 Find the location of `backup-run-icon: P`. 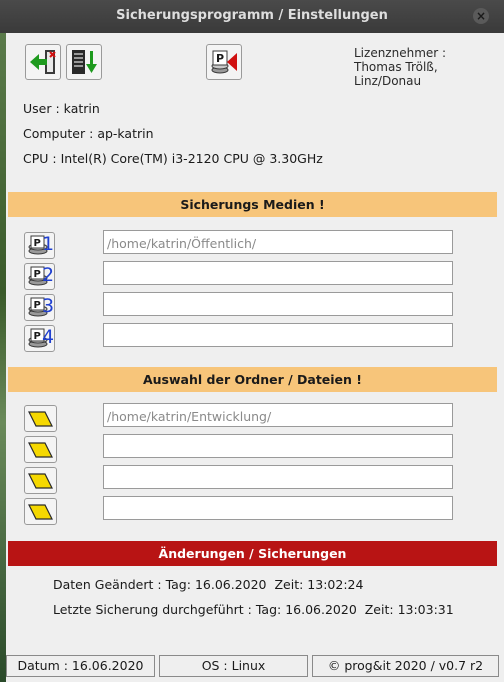

backup-run-icon: P is located at coordinates (224, 62).